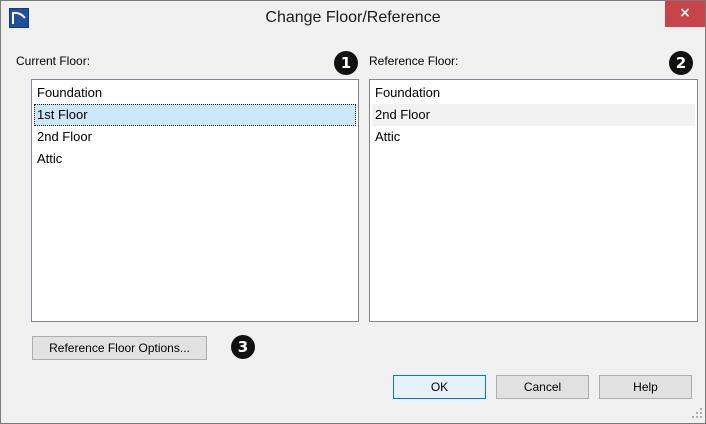 The width and height of the screenshot is (706, 424). Describe the element at coordinates (195, 115) in the screenshot. I see `current-floor-item-selected: 1st Floor` at that location.